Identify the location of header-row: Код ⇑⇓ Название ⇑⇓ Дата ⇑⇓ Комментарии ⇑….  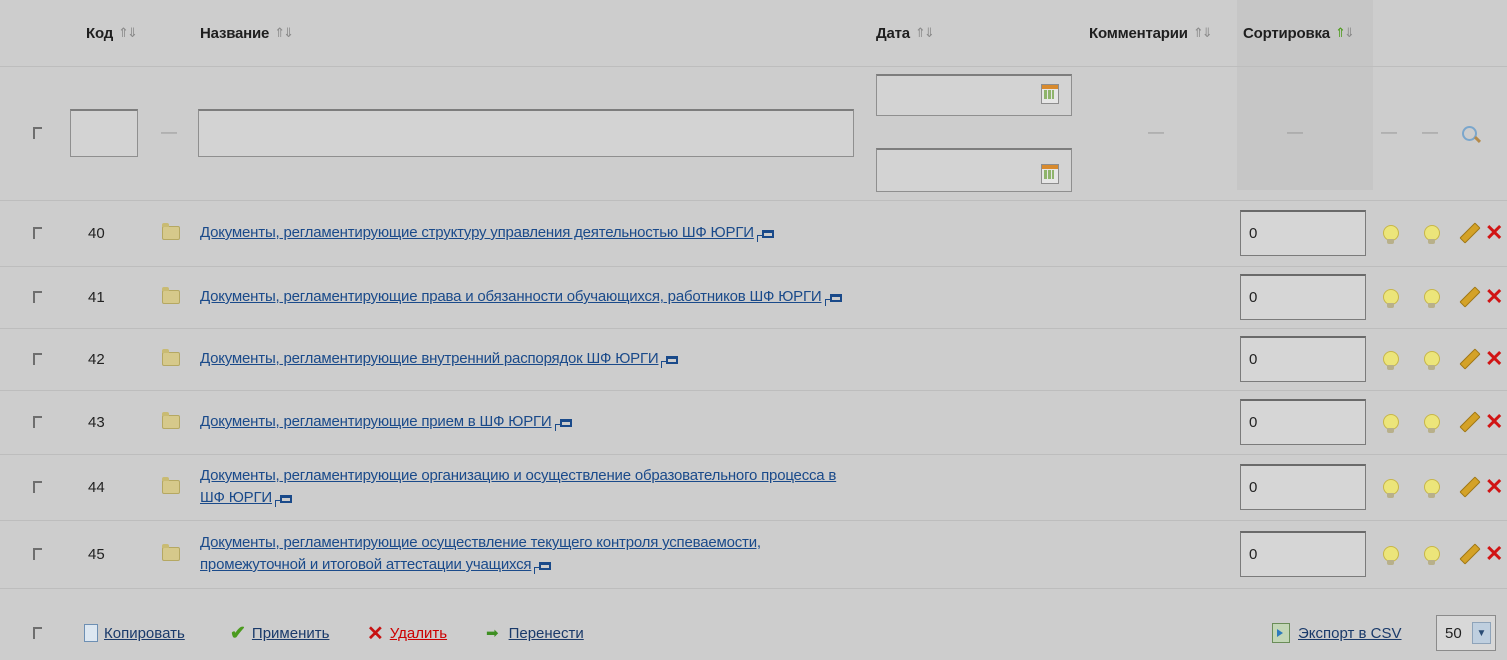
(753, 33).